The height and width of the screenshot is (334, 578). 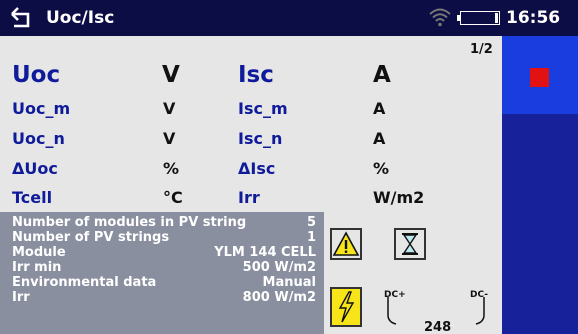 I want to click on wifi-icon, so click(x=440, y=17).